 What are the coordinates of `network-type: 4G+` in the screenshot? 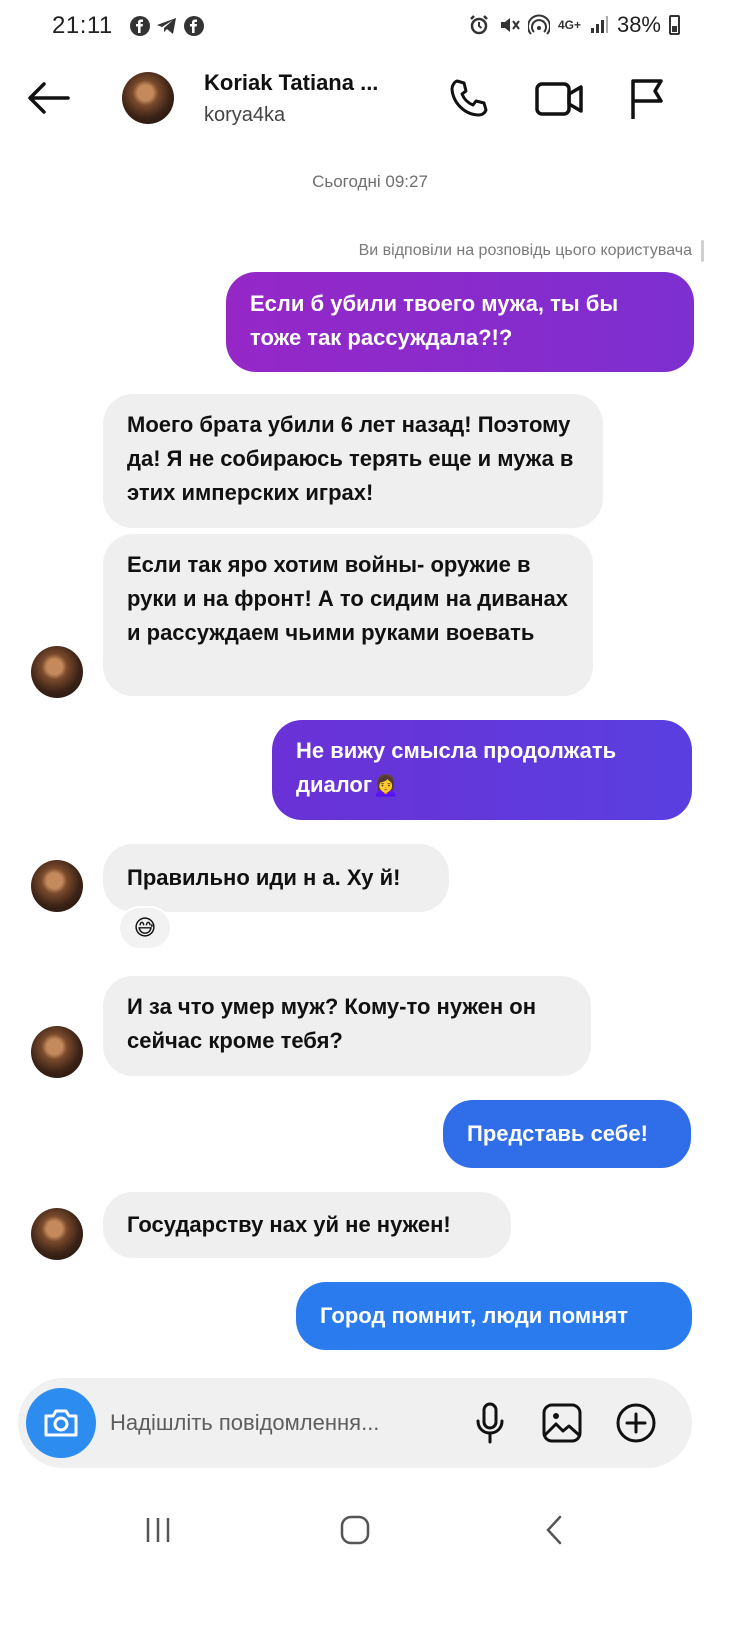 It's located at (569, 25).